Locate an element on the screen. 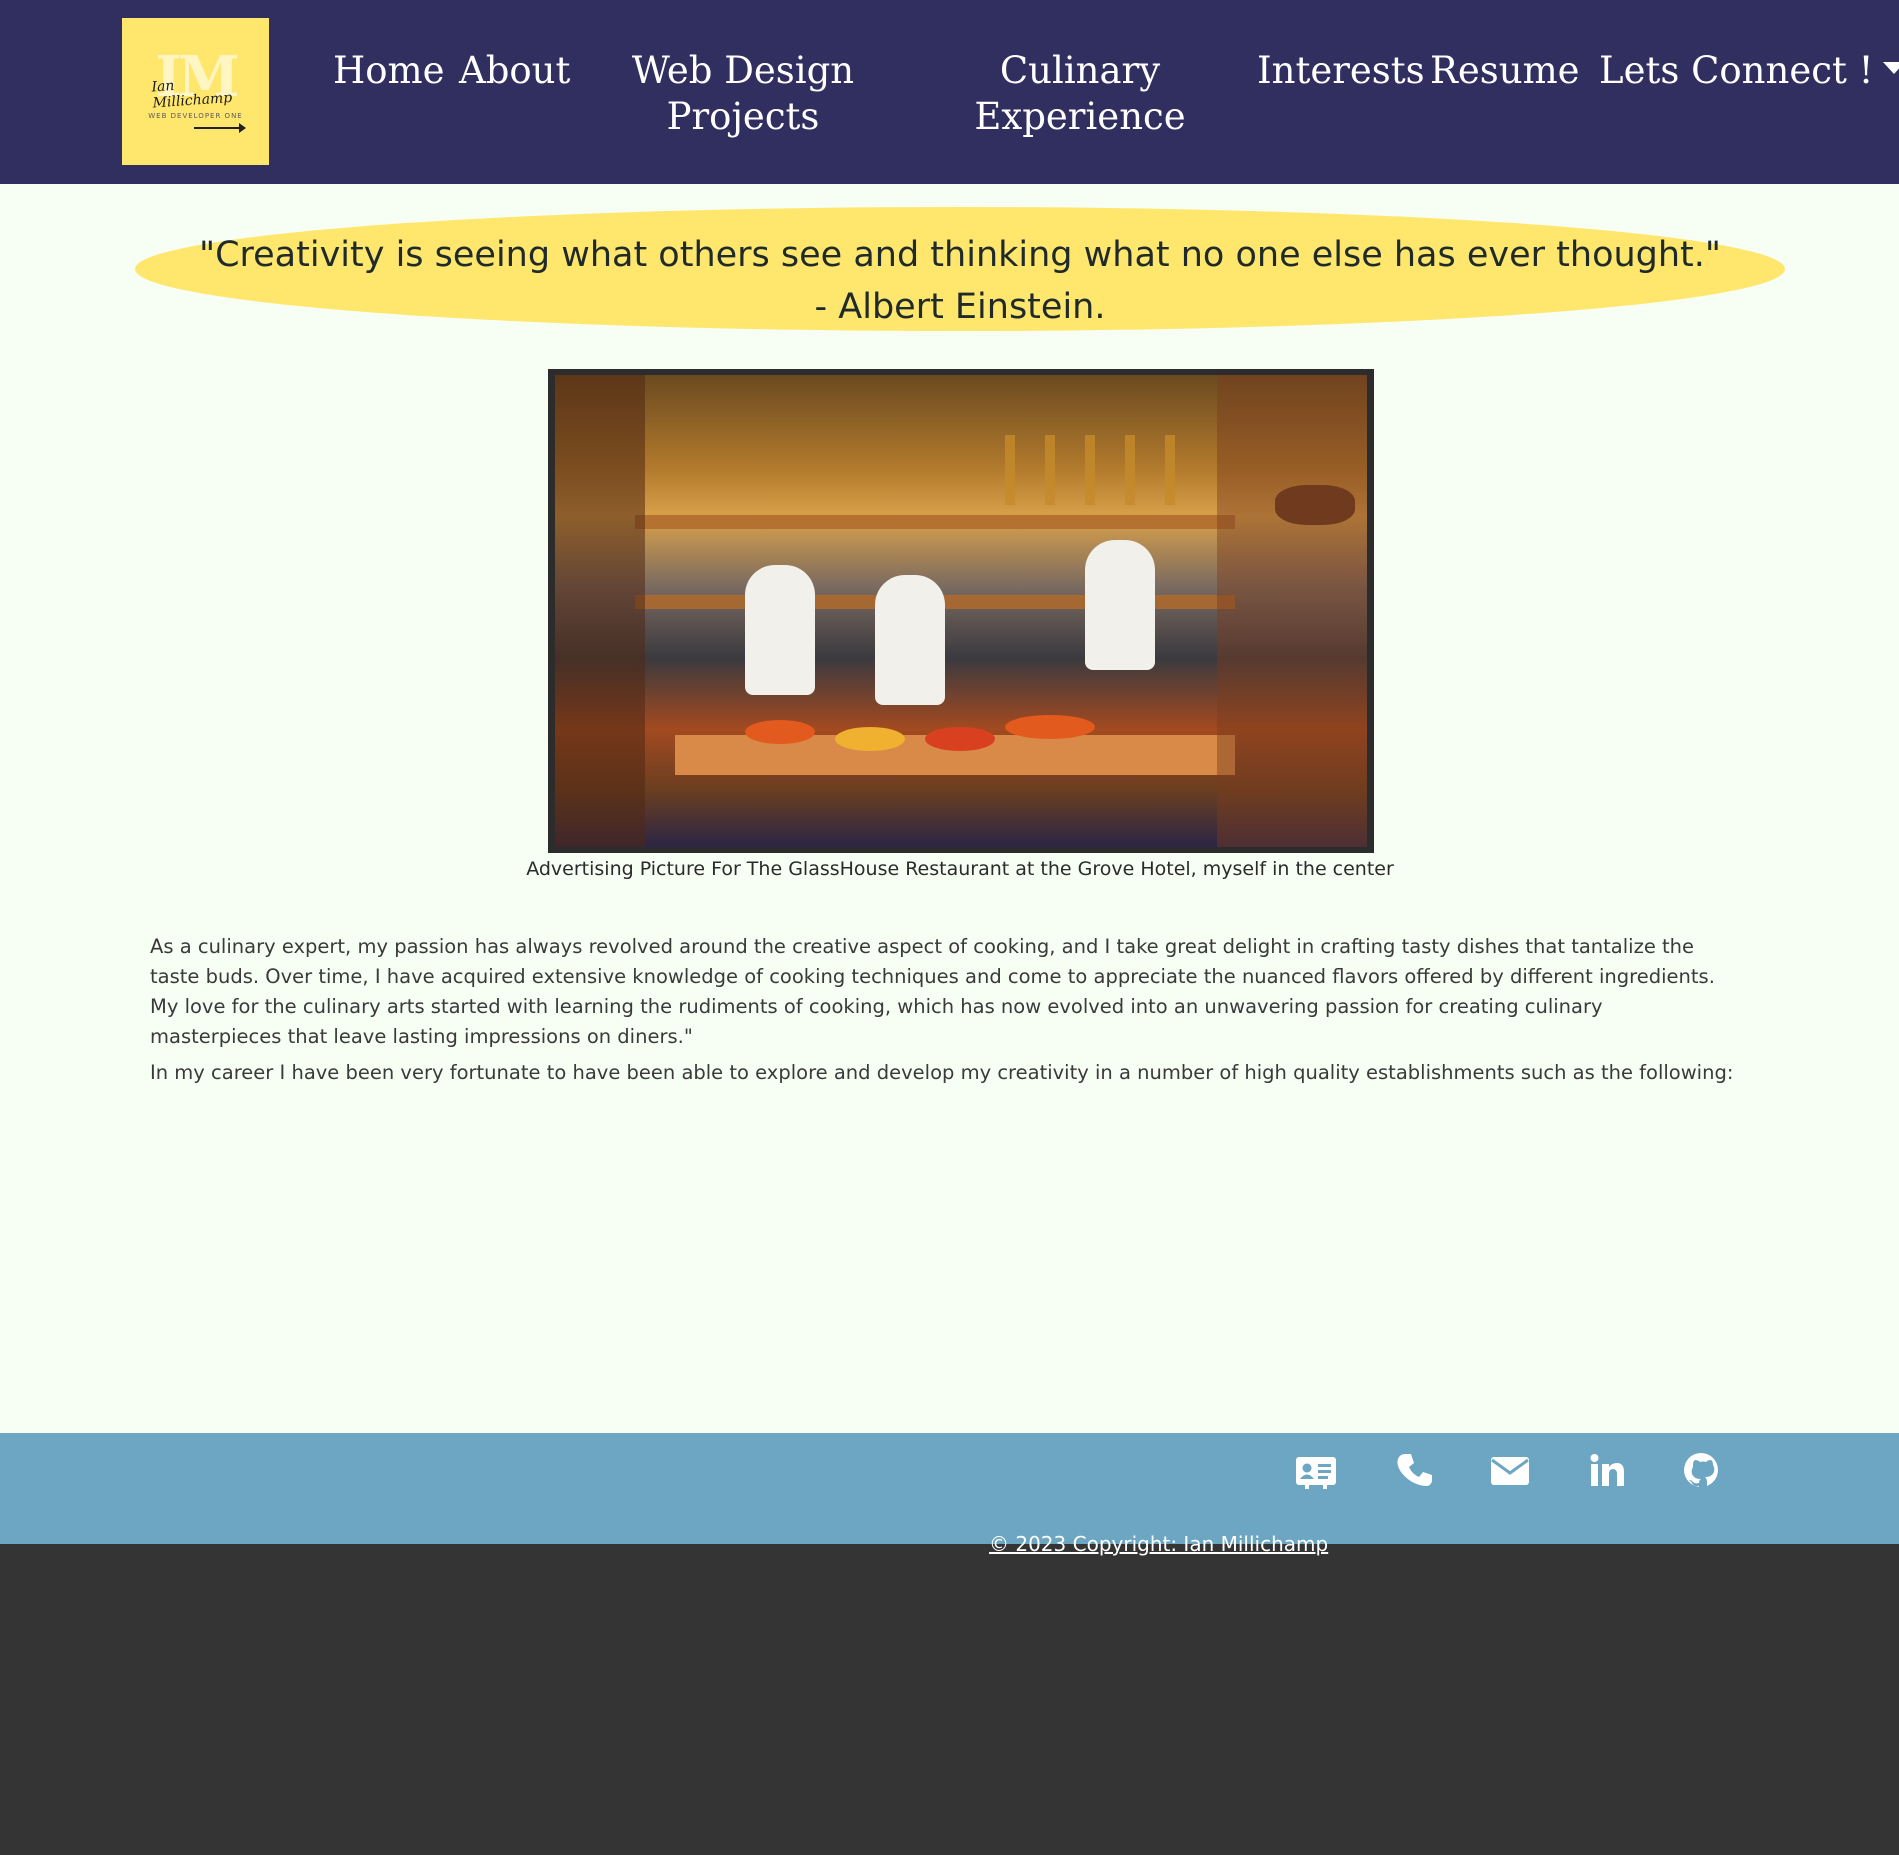  image-blur-right is located at coordinates (1292, 611).